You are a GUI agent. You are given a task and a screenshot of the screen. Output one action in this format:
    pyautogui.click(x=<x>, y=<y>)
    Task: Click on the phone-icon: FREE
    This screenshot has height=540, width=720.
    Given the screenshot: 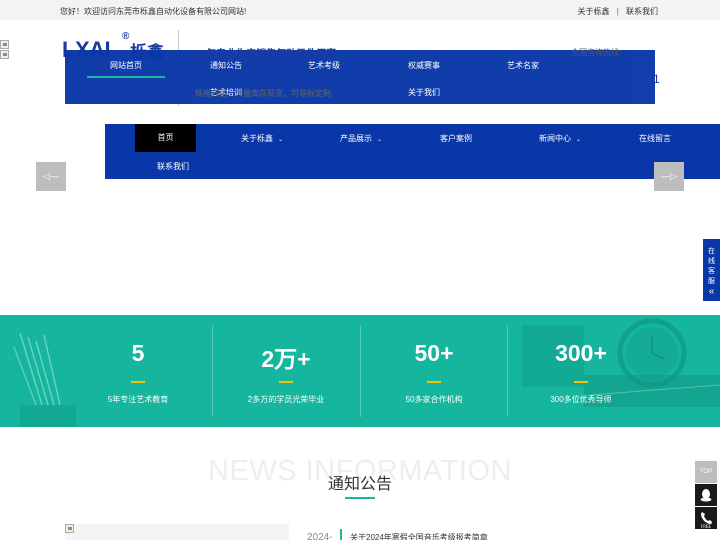 What is the action you would take?
    pyautogui.click(x=706, y=520)
    